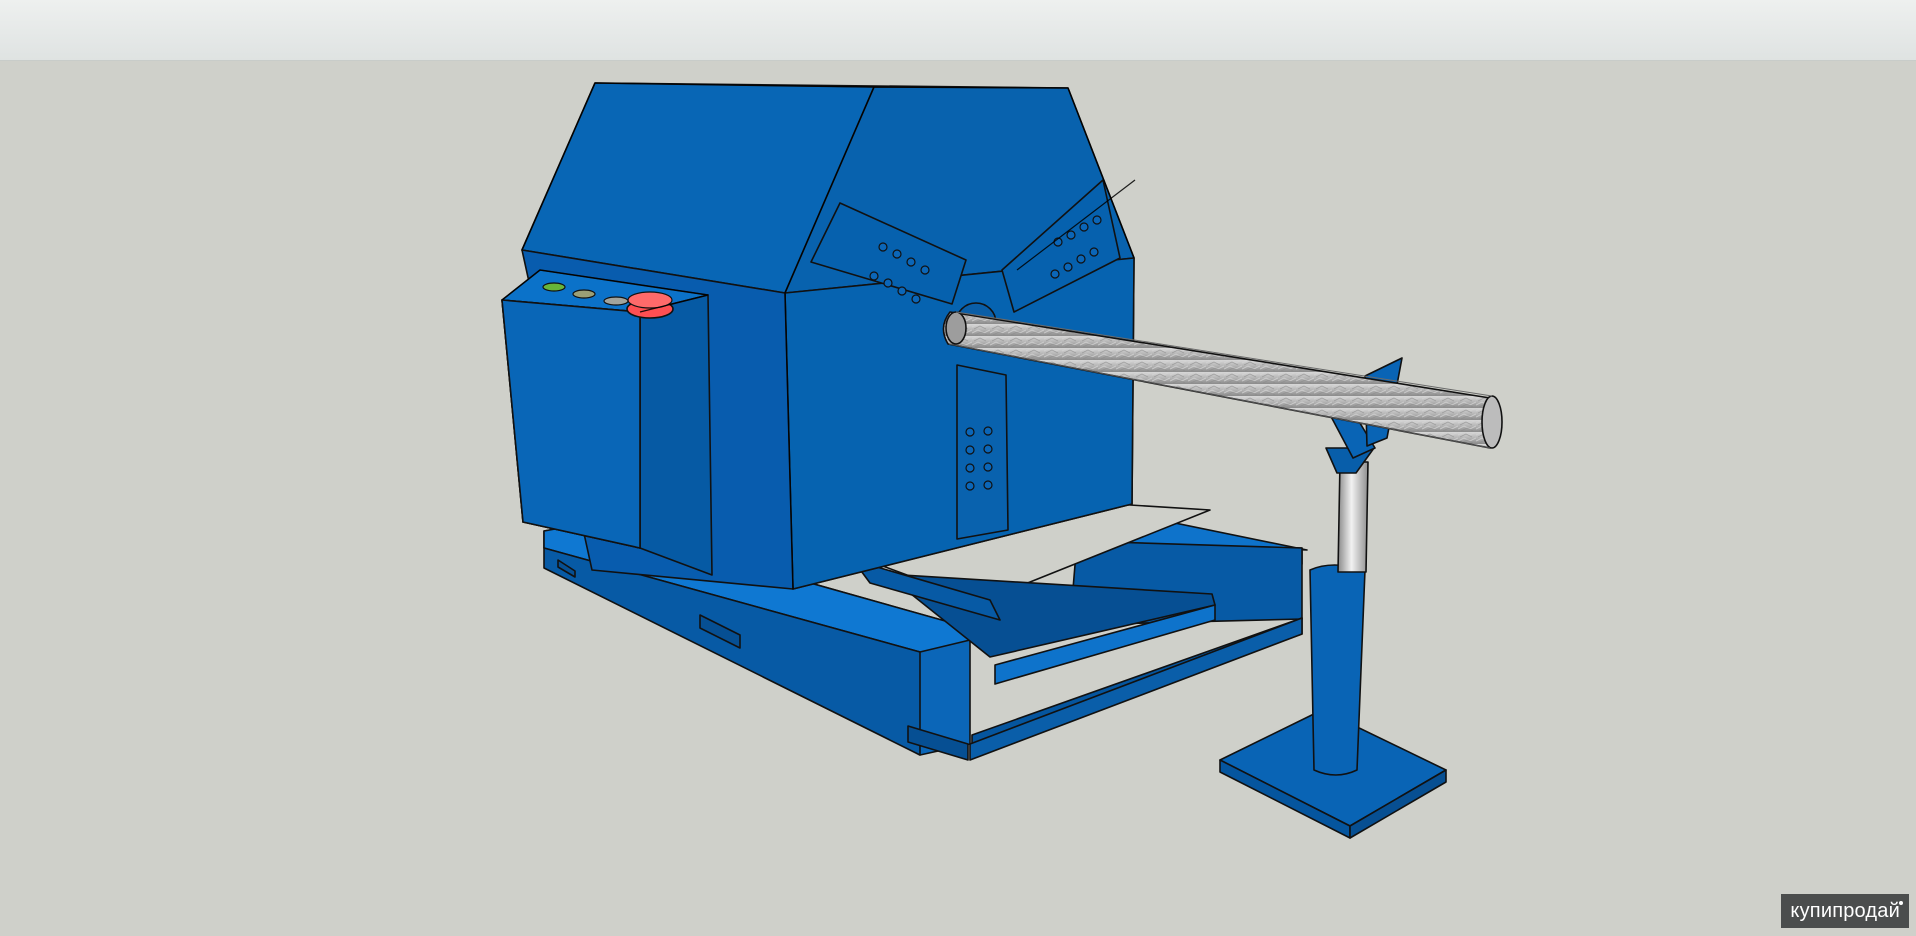 This screenshot has width=1916, height=936. I want to click on gray-indicator-light, so click(616, 301).